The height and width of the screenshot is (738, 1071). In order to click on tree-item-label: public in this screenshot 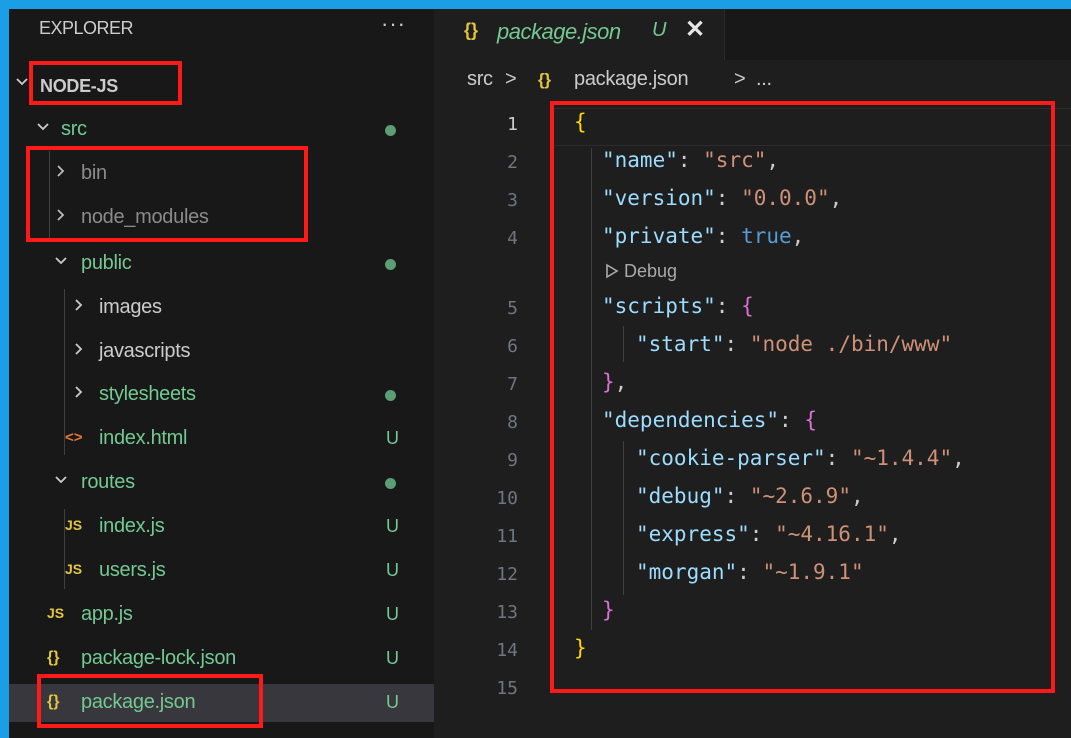, I will do `click(106, 263)`.